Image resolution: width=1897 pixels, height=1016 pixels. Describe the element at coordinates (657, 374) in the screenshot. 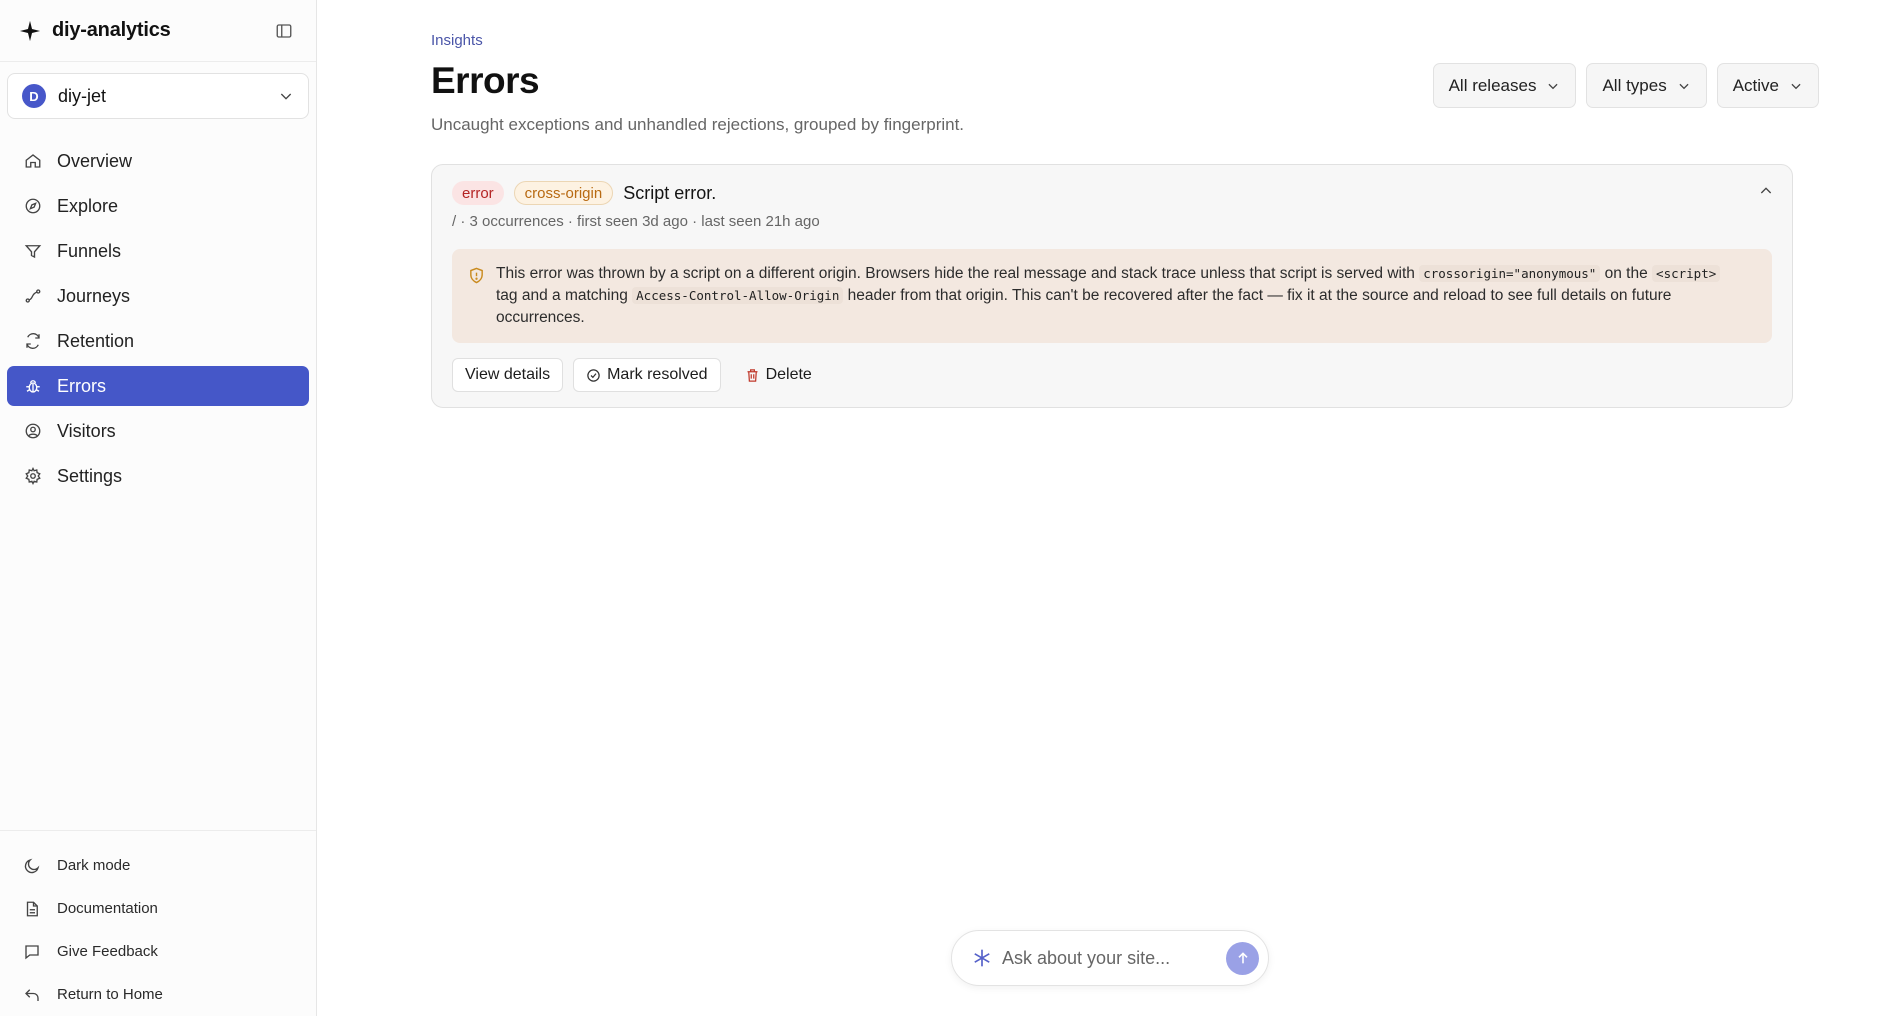

I see `mark-resolved-label: Mark resolved` at that location.